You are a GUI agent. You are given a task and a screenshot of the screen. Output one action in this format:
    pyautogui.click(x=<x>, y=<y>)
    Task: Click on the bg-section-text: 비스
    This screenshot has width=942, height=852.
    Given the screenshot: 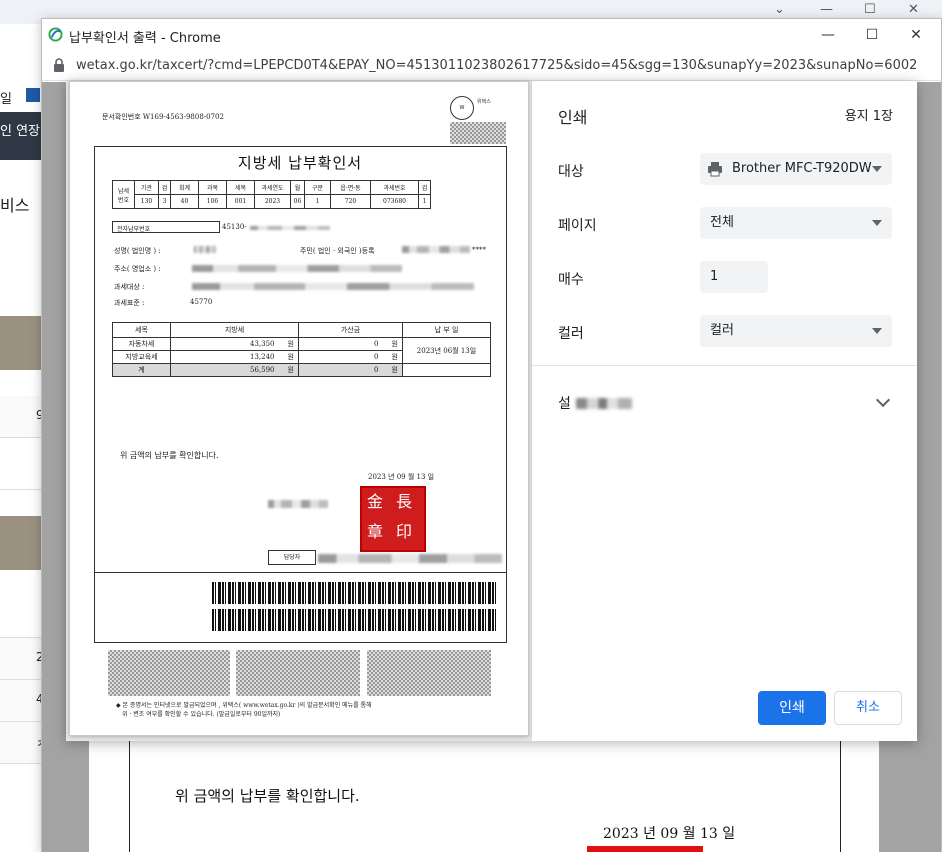 What is the action you would take?
    pyautogui.click(x=15, y=205)
    